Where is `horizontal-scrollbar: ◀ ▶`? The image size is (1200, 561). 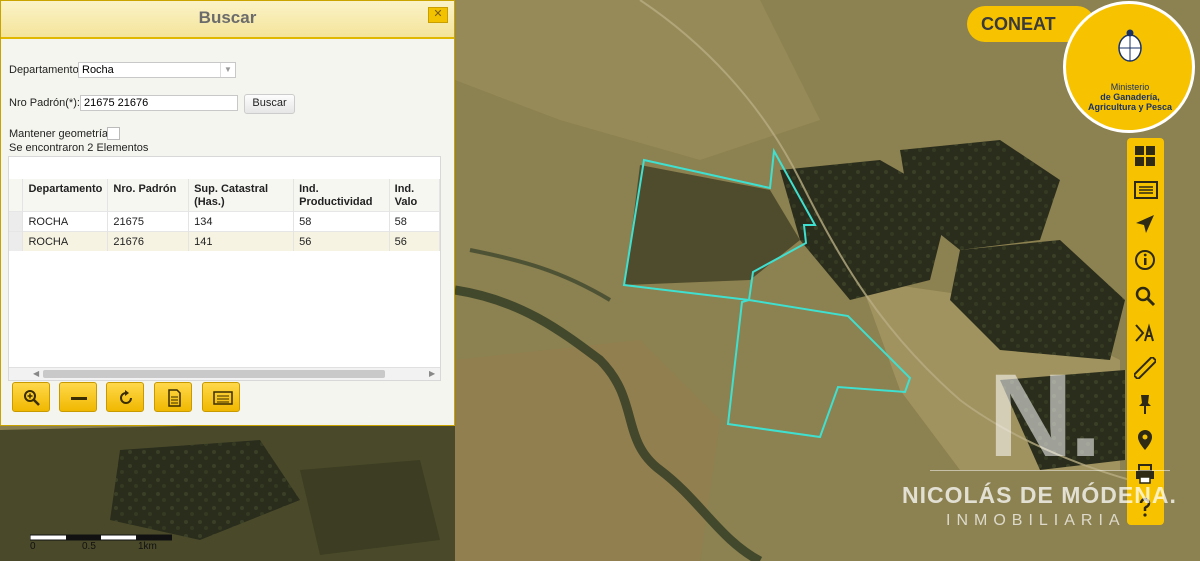 horizontal-scrollbar: ◀ ▶ is located at coordinates (224, 373).